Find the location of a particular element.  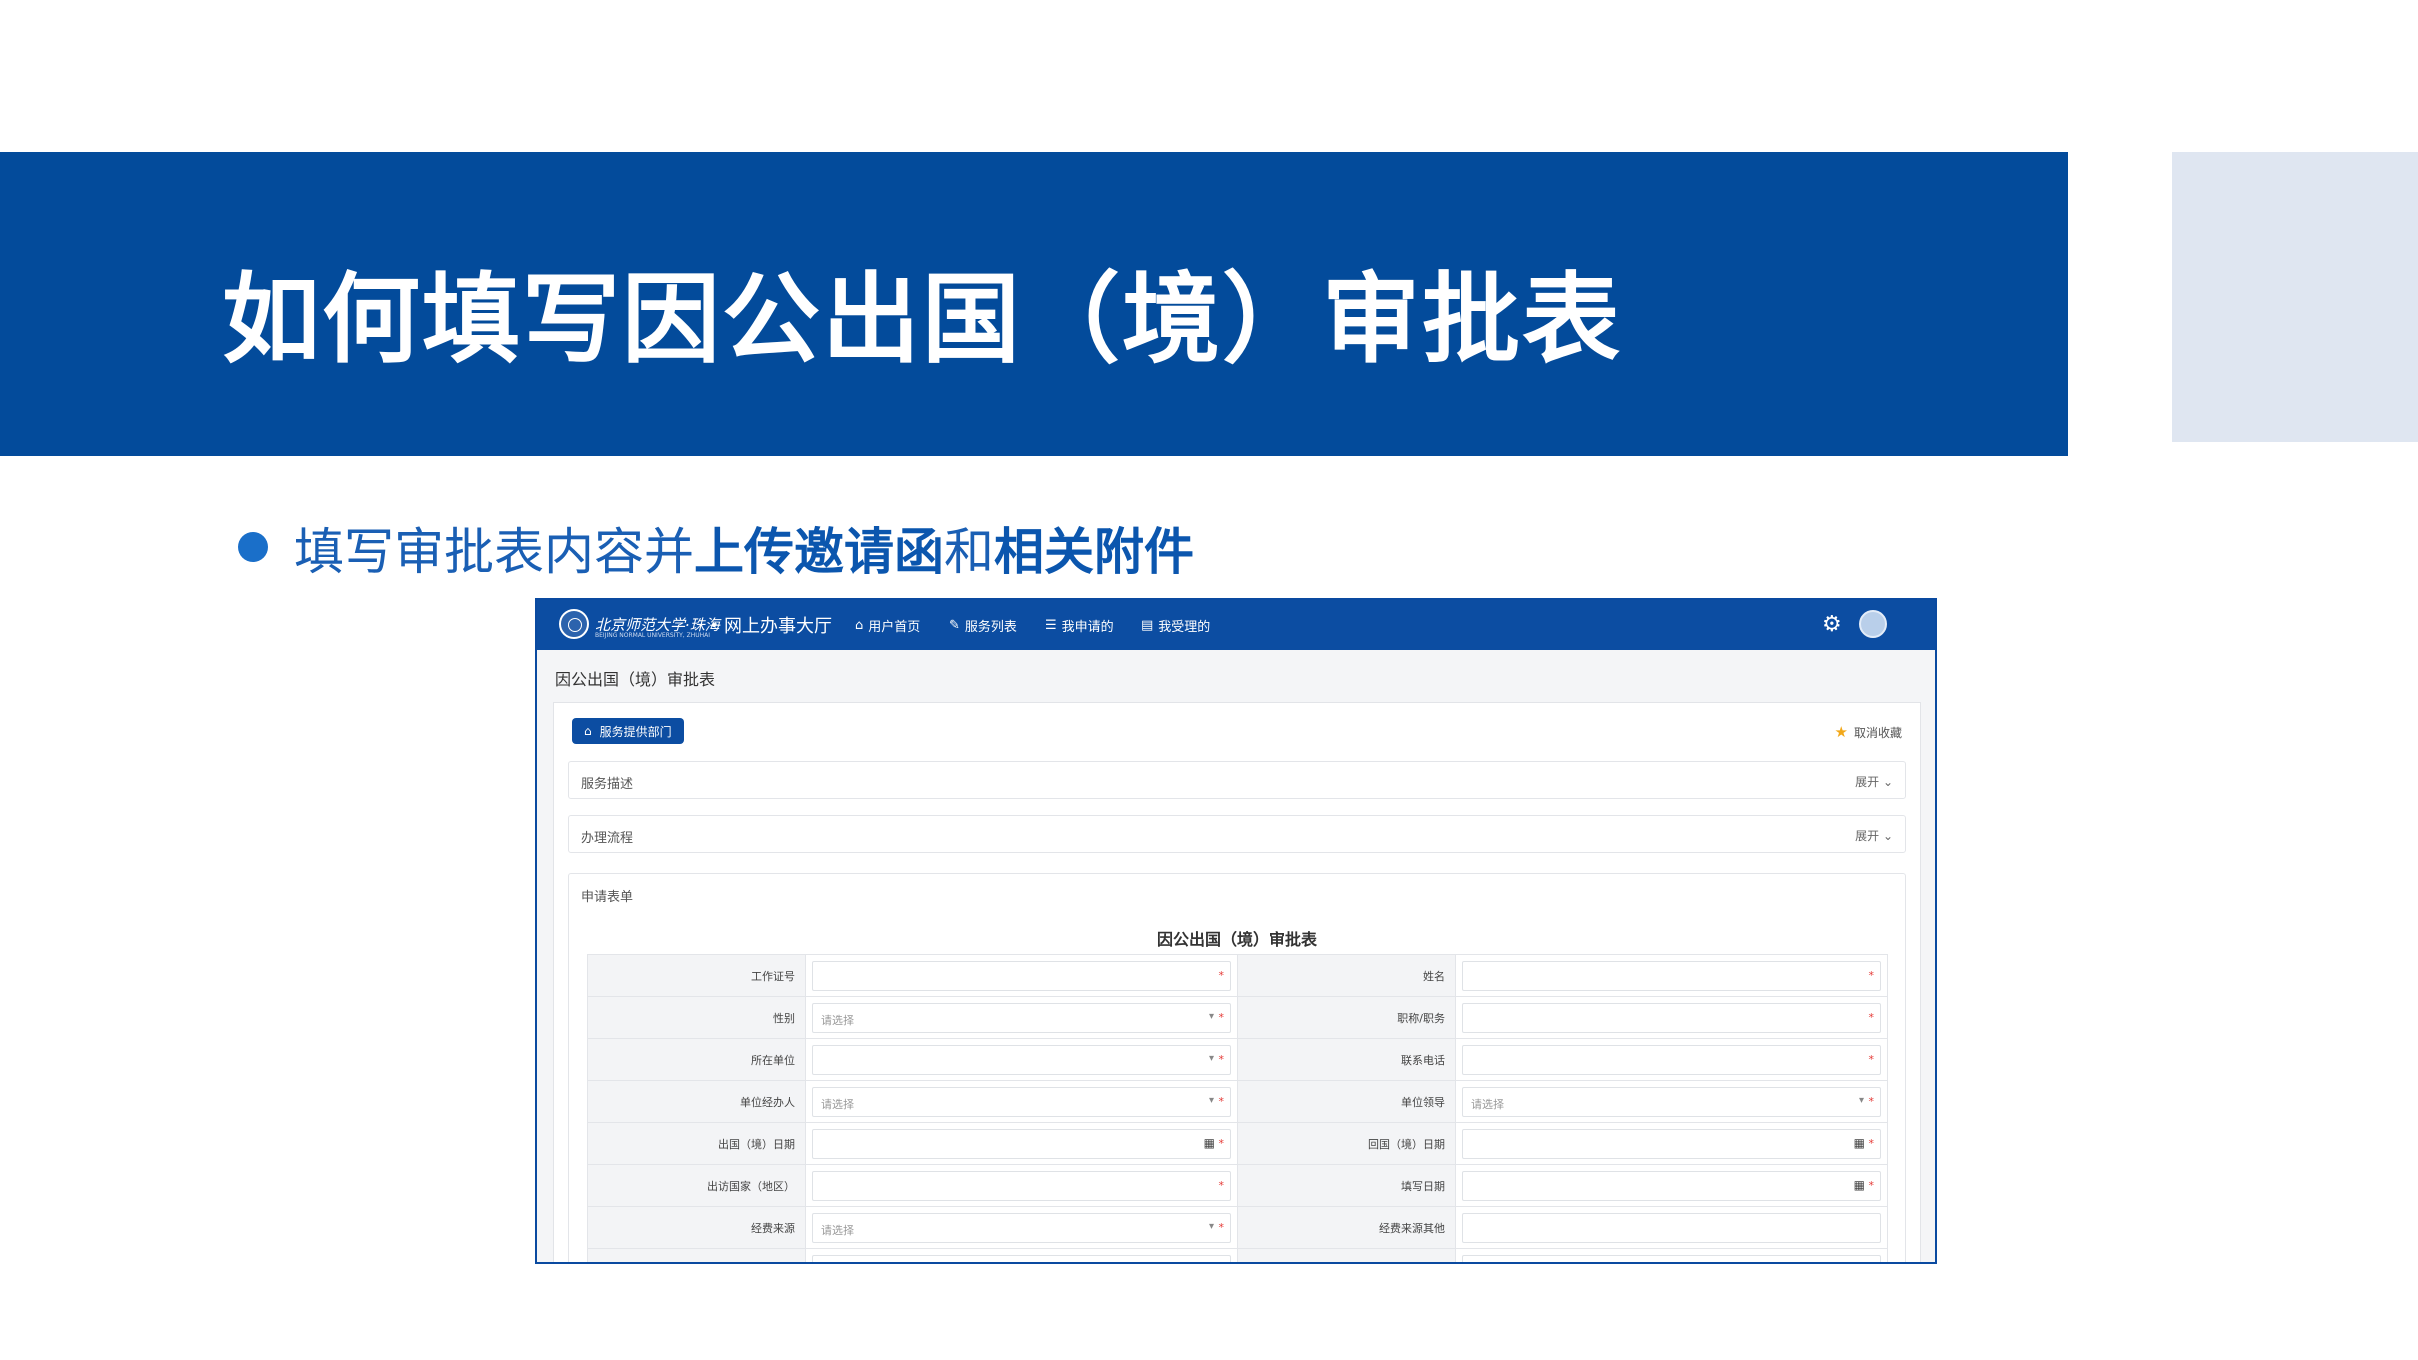

bullet-part-2: 上传邀请函 is located at coordinates (819, 552).